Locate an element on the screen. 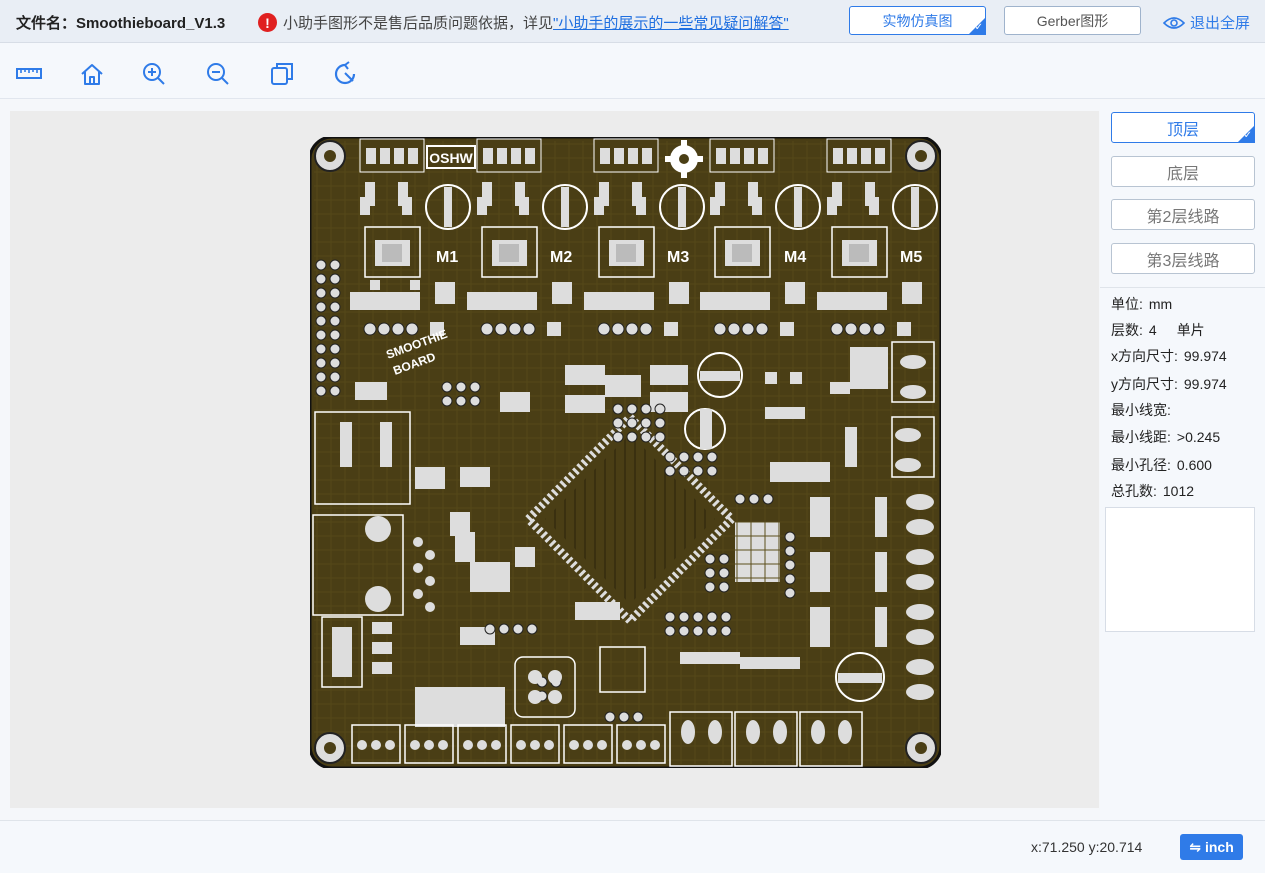 The width and height of the screenshot is (1265, 873). notes-box is located at coordinates (1180, 569).